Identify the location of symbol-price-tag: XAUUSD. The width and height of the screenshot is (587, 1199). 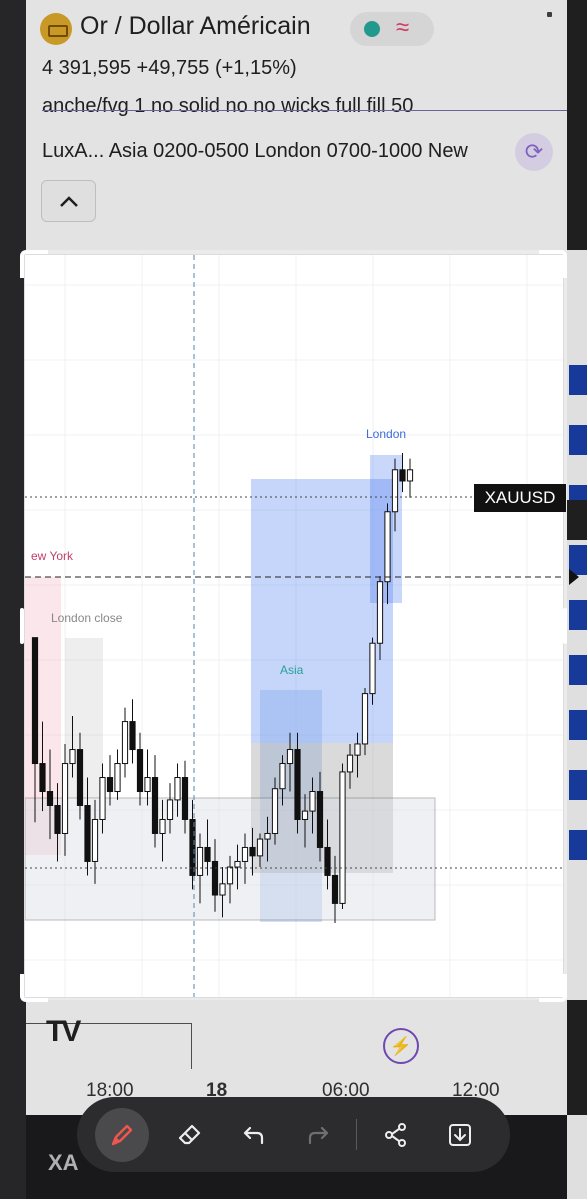
(520, 498).